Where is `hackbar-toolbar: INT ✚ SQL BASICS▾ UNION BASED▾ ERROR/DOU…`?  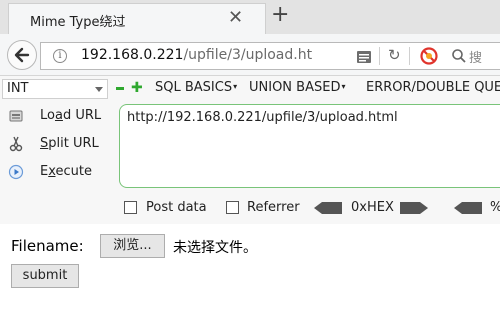 hackbar-toolbar: INT ✚ SQL BASICS▾ UNION BASED▾ ERROR/DOU… is located at coordinates (250, 88).